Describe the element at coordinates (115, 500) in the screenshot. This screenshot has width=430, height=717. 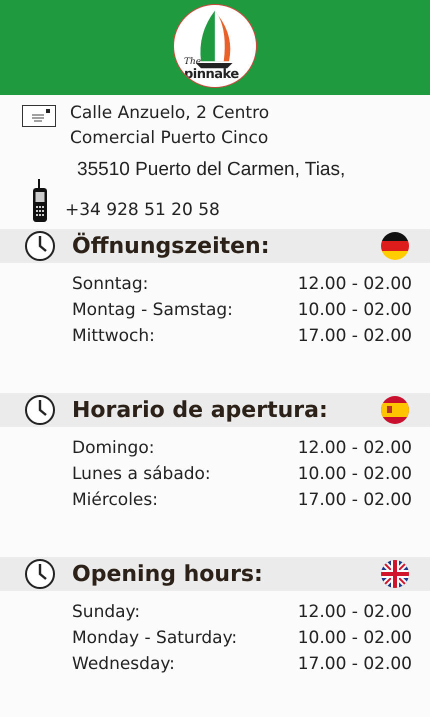
I see `day-label: Miércoles:` at that location.